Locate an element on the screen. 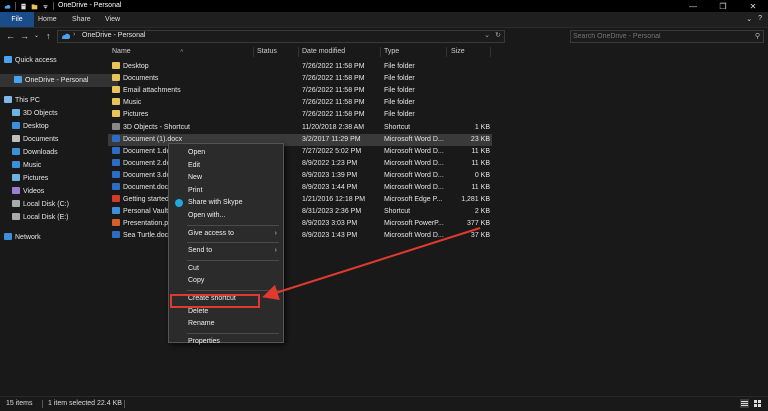 The image size is (768, 411). selection-info: 1 item selected 22.4 KB is located at coordinates (85, 403).